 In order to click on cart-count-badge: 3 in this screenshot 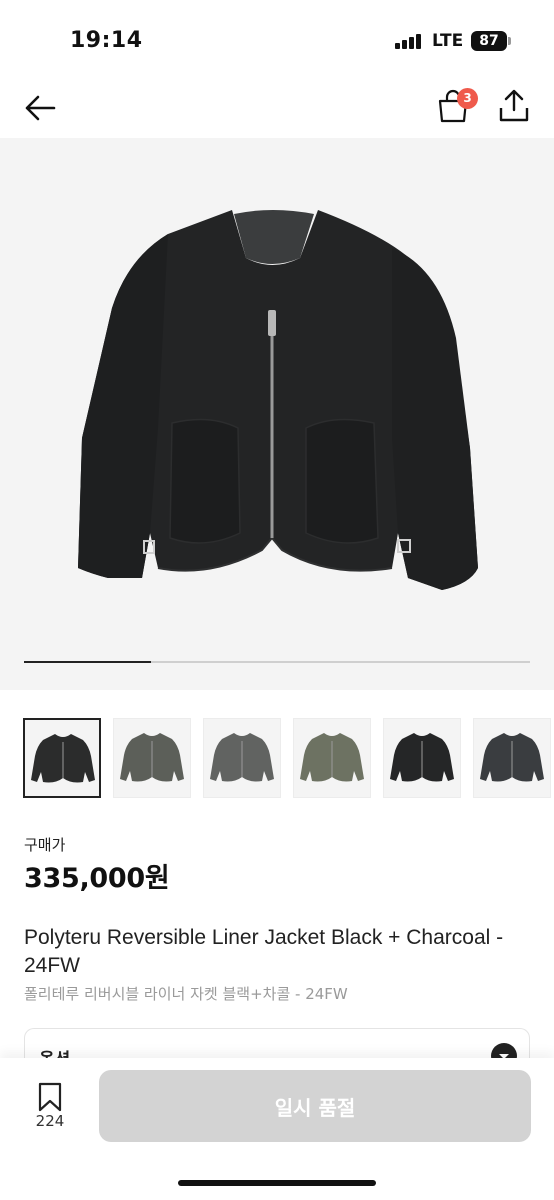, I will do `click(467, 98)`.